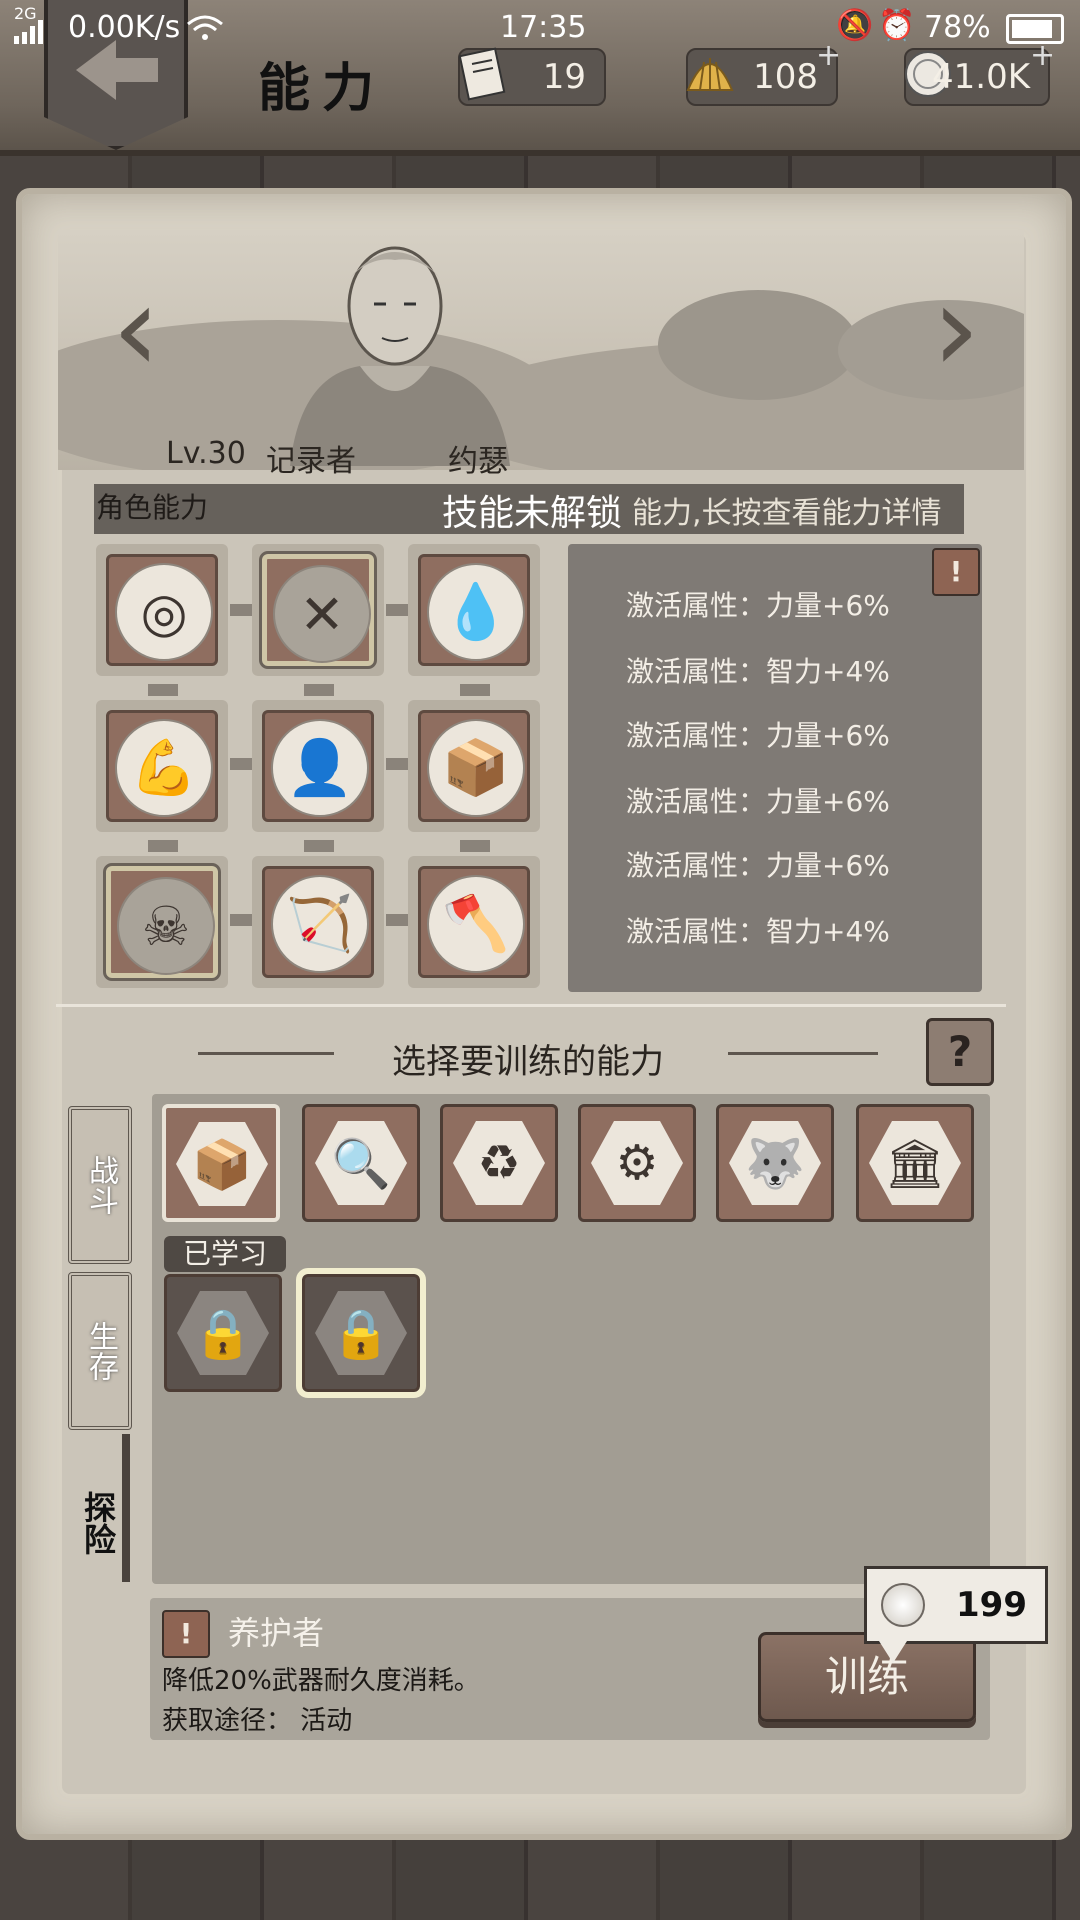 Image resolution: width=1080 pixels, height=1920 pixels. Describe the element at coordinates (257, 1721) in the screenshot. I see `ability-source: 获取途径： 活动` at that location.